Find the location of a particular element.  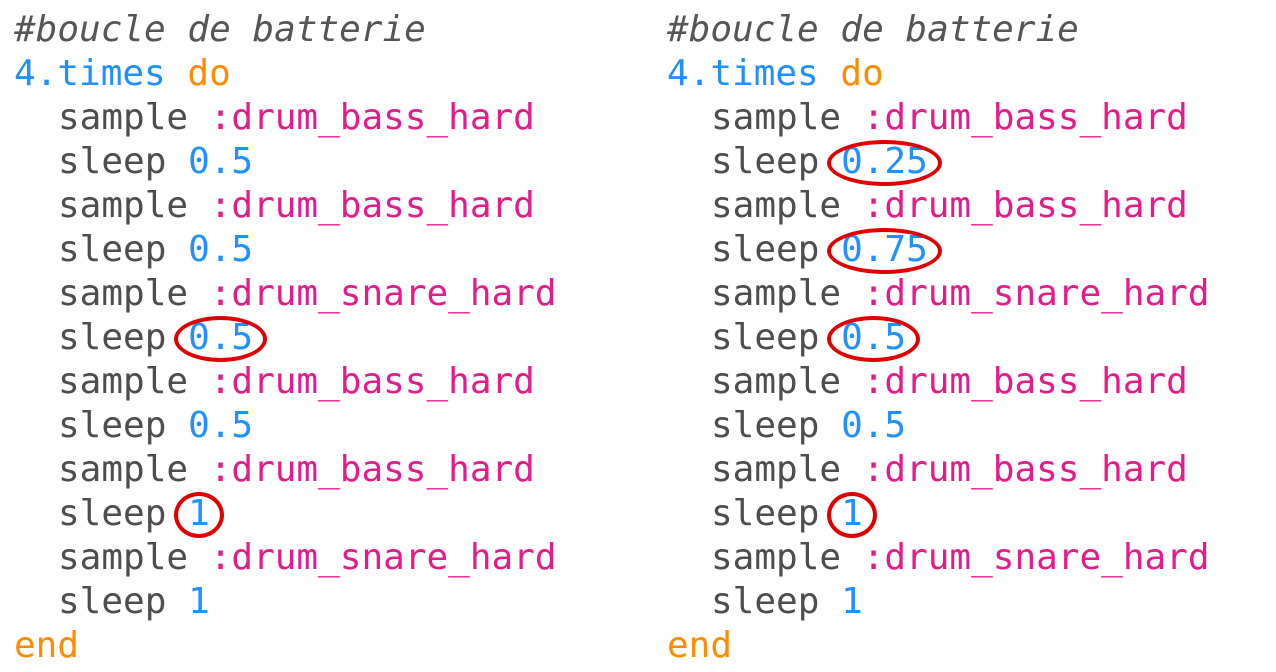

code-line: sleep 0.75 is located at coordinates (938, 251).